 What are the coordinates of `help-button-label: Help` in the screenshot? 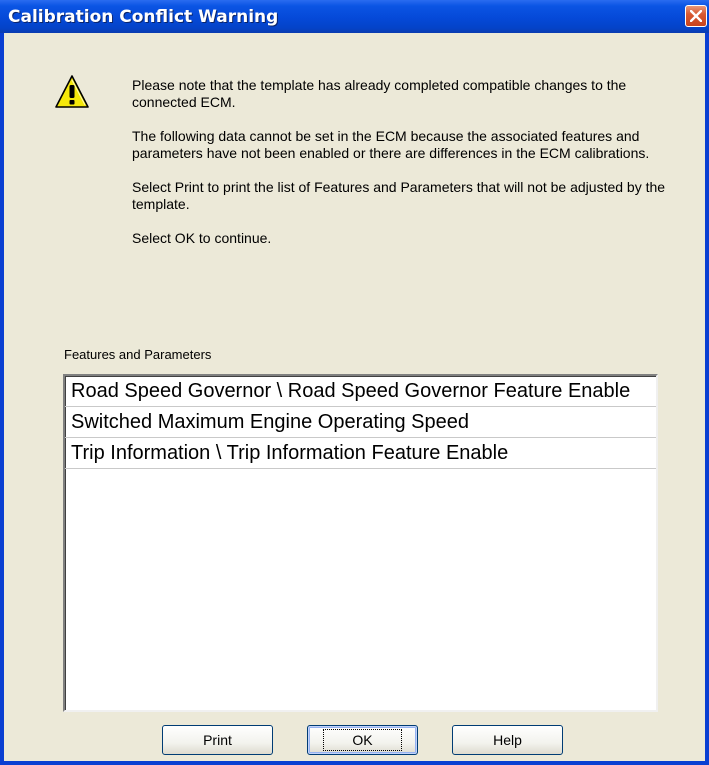 It's located at (507, 740).